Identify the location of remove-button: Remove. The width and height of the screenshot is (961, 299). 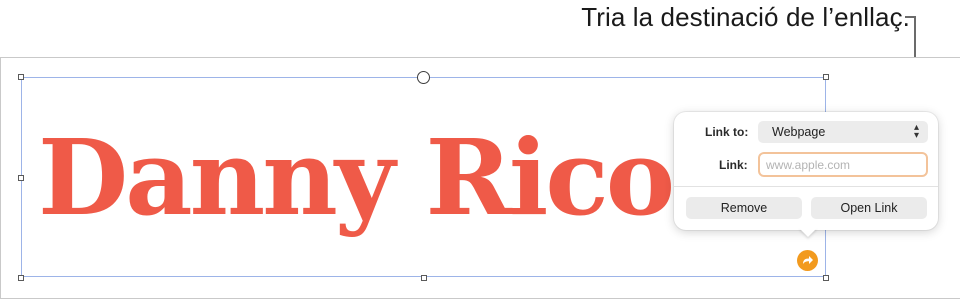
(744, 208).